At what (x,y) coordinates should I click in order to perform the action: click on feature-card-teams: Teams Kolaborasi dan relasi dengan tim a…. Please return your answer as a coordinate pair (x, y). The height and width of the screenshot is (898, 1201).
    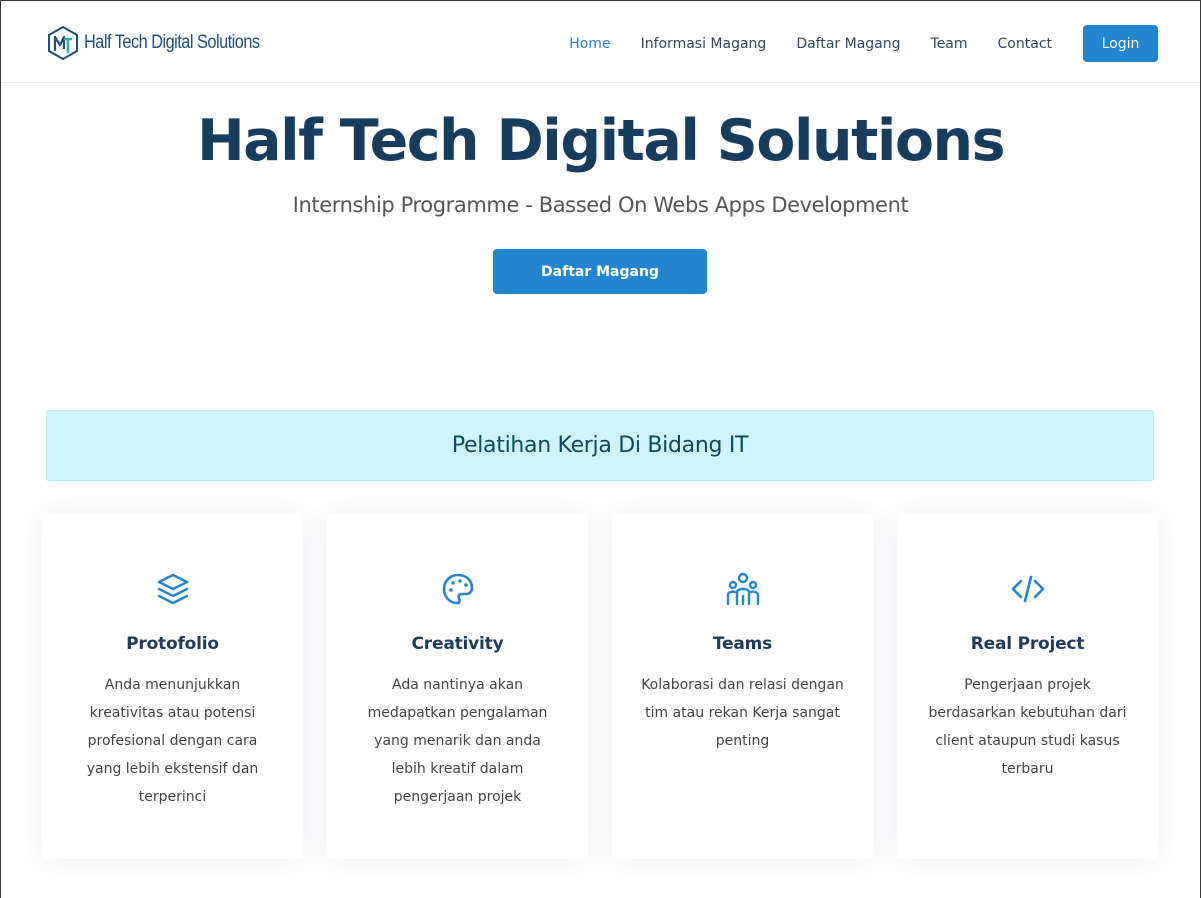
    Looking at the image, I should click on (742, 686).